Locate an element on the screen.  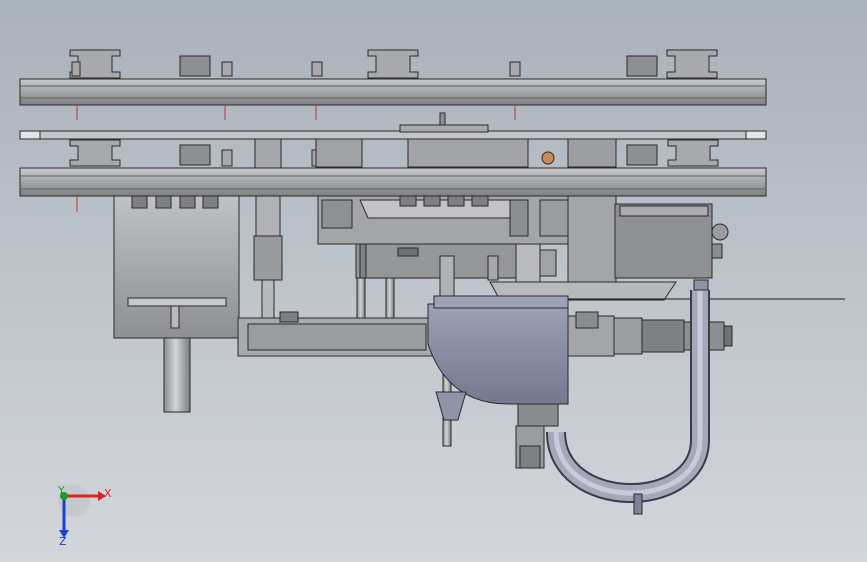
triad-x-label: X is located at coordinates (108, 493).